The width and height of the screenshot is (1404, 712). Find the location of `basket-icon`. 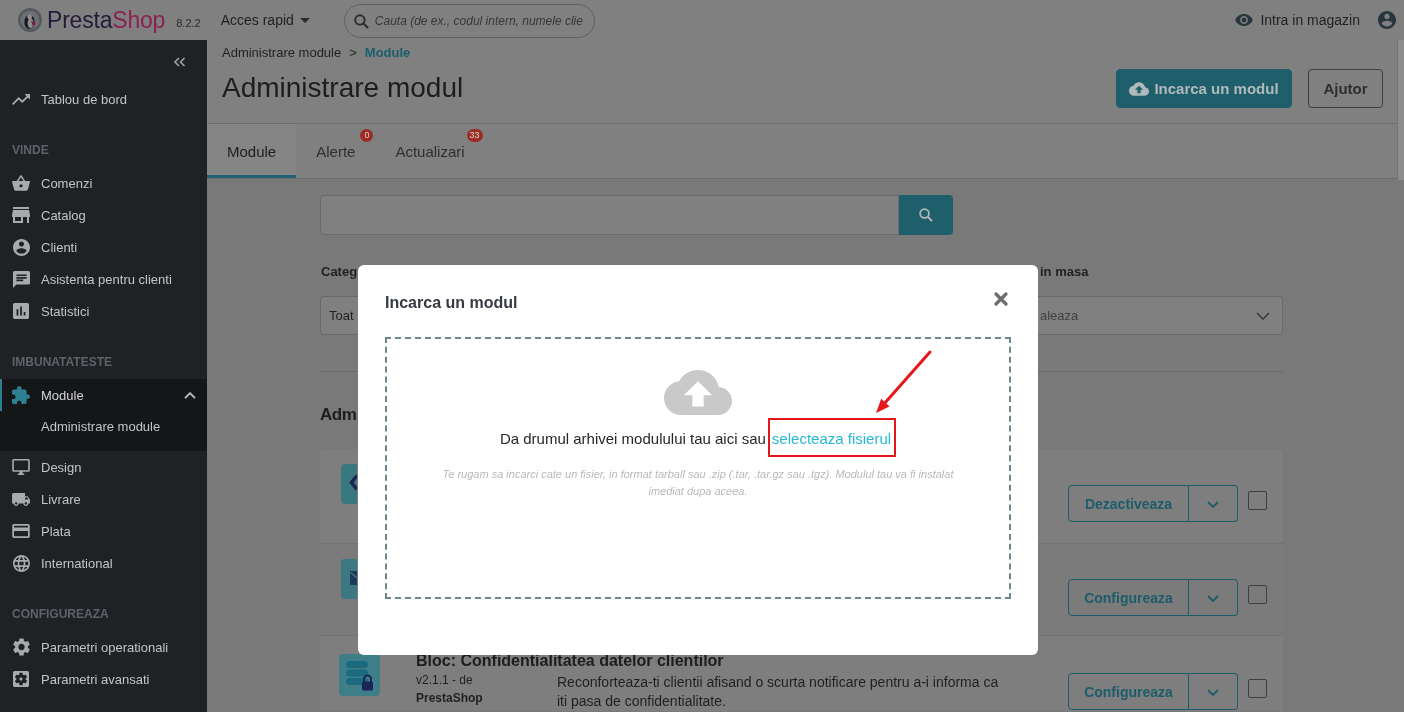

basket-icon is located at coordinates (21, 183).